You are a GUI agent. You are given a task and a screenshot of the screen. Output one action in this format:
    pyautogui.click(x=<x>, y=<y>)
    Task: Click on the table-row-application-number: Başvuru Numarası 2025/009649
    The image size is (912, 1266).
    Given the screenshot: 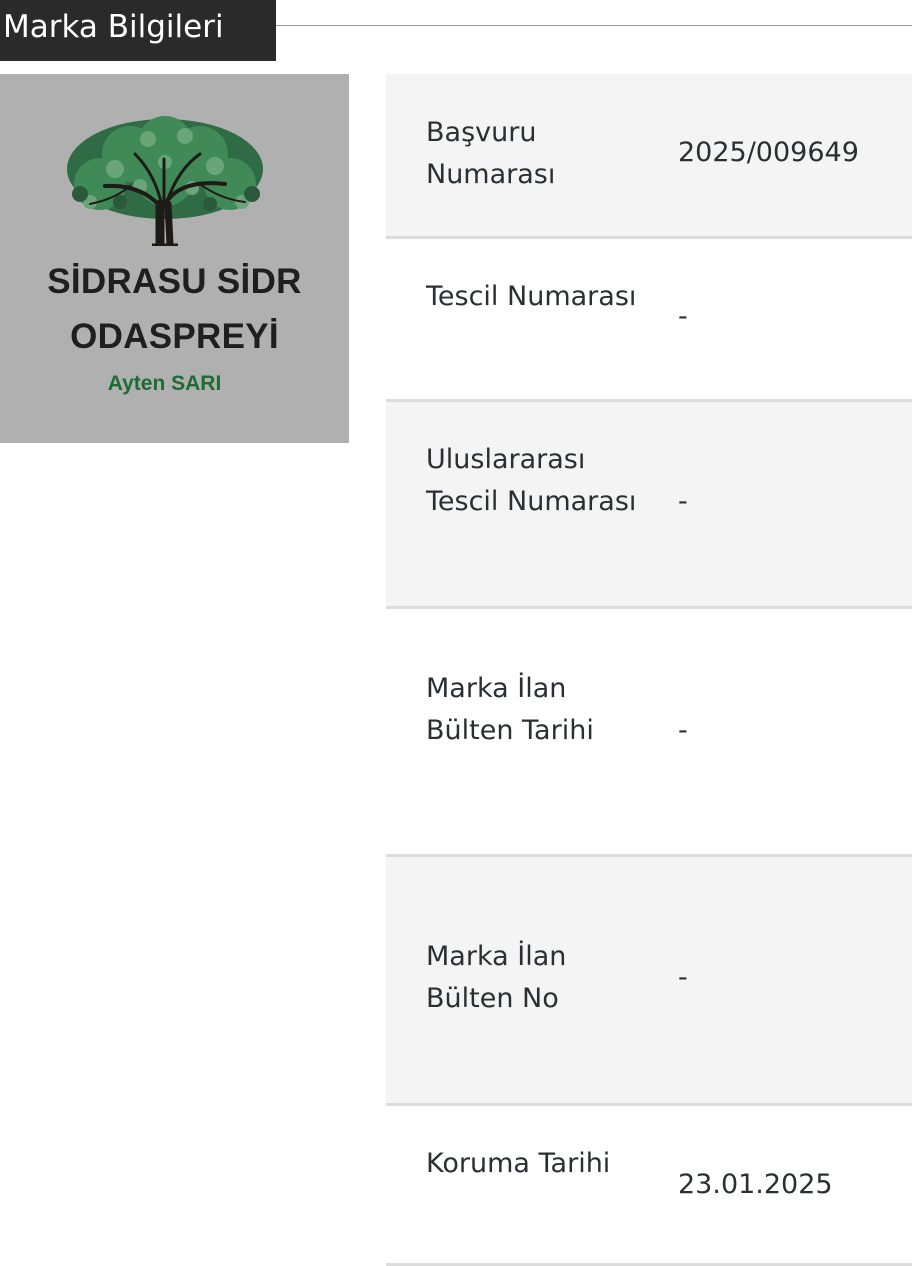 What is the action you would take?
    pyautogui.click(x=649, y=156)
    